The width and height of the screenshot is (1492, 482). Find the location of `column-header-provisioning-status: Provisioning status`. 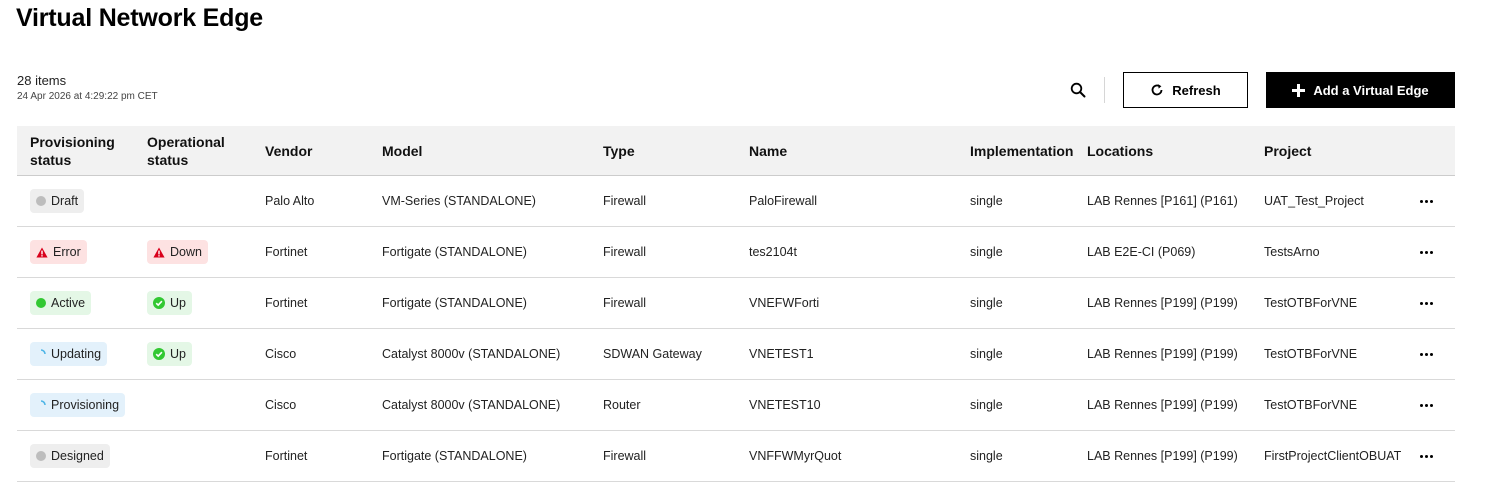

column-header-provisioning-status: Provisioning status is located at coordinates (82, 150).